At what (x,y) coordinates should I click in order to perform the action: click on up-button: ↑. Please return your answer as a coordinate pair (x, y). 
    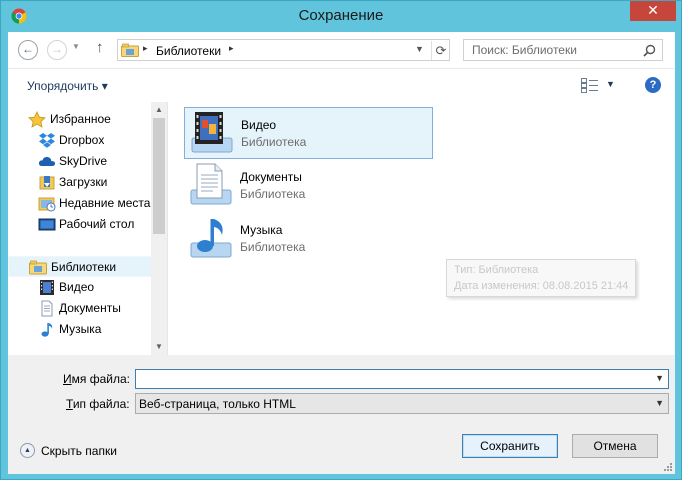
    Looking at the image, I should click on (100, 47).